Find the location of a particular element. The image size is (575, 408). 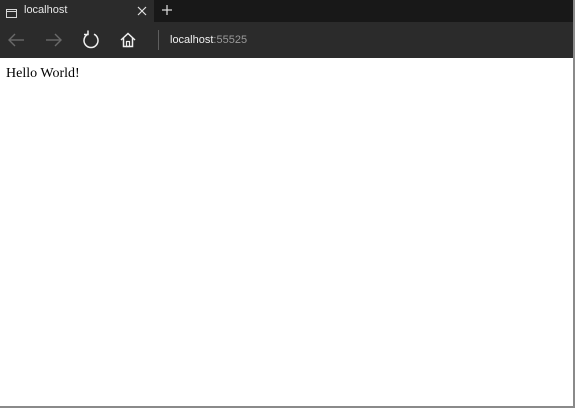

tab-title: localhost is located at coordinates (46, 10).